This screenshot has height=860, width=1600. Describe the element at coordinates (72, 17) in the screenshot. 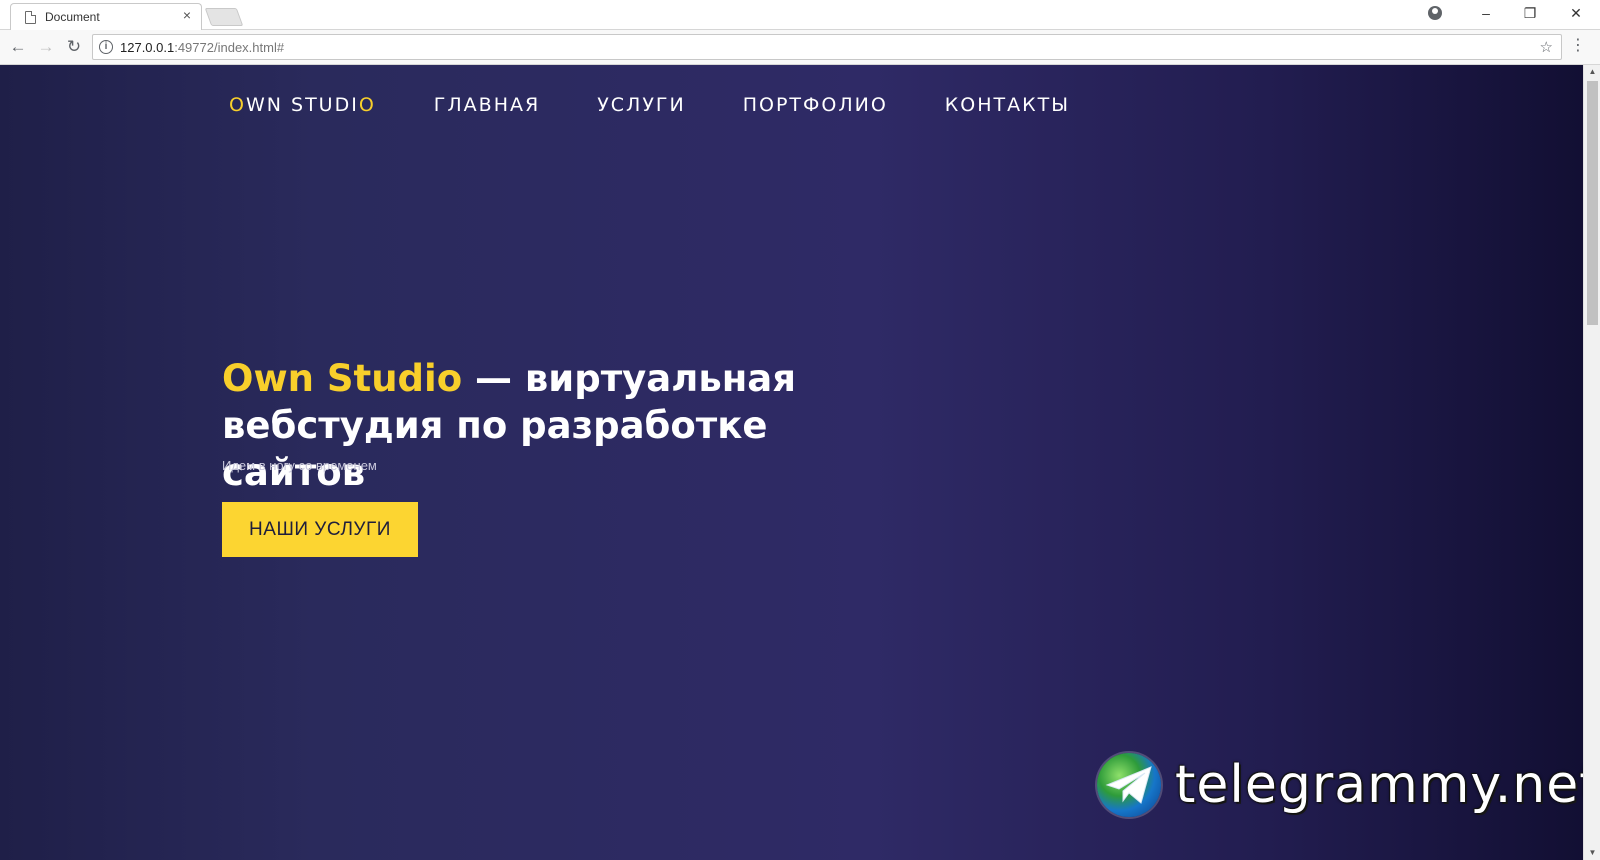

I see `tab-title: Document` at that location.